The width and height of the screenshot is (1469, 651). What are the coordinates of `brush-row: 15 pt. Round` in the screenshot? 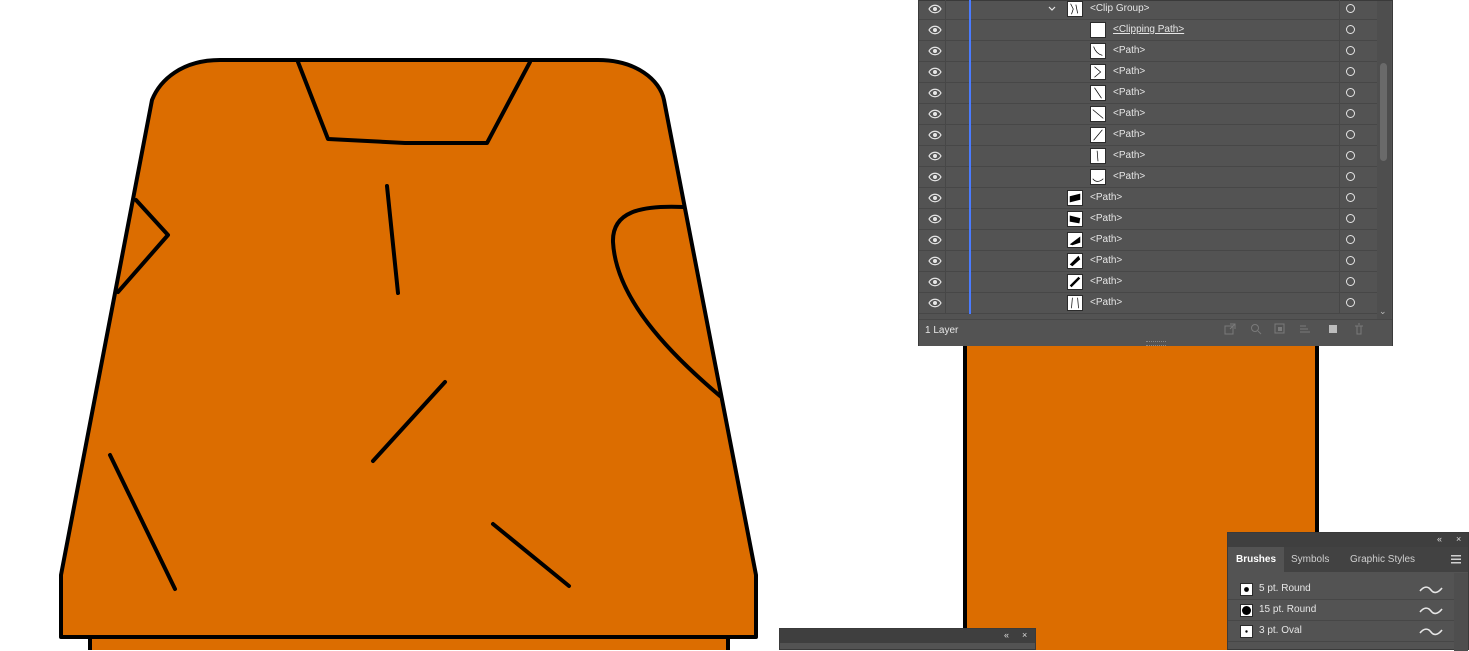 It's located at (1341, 610).